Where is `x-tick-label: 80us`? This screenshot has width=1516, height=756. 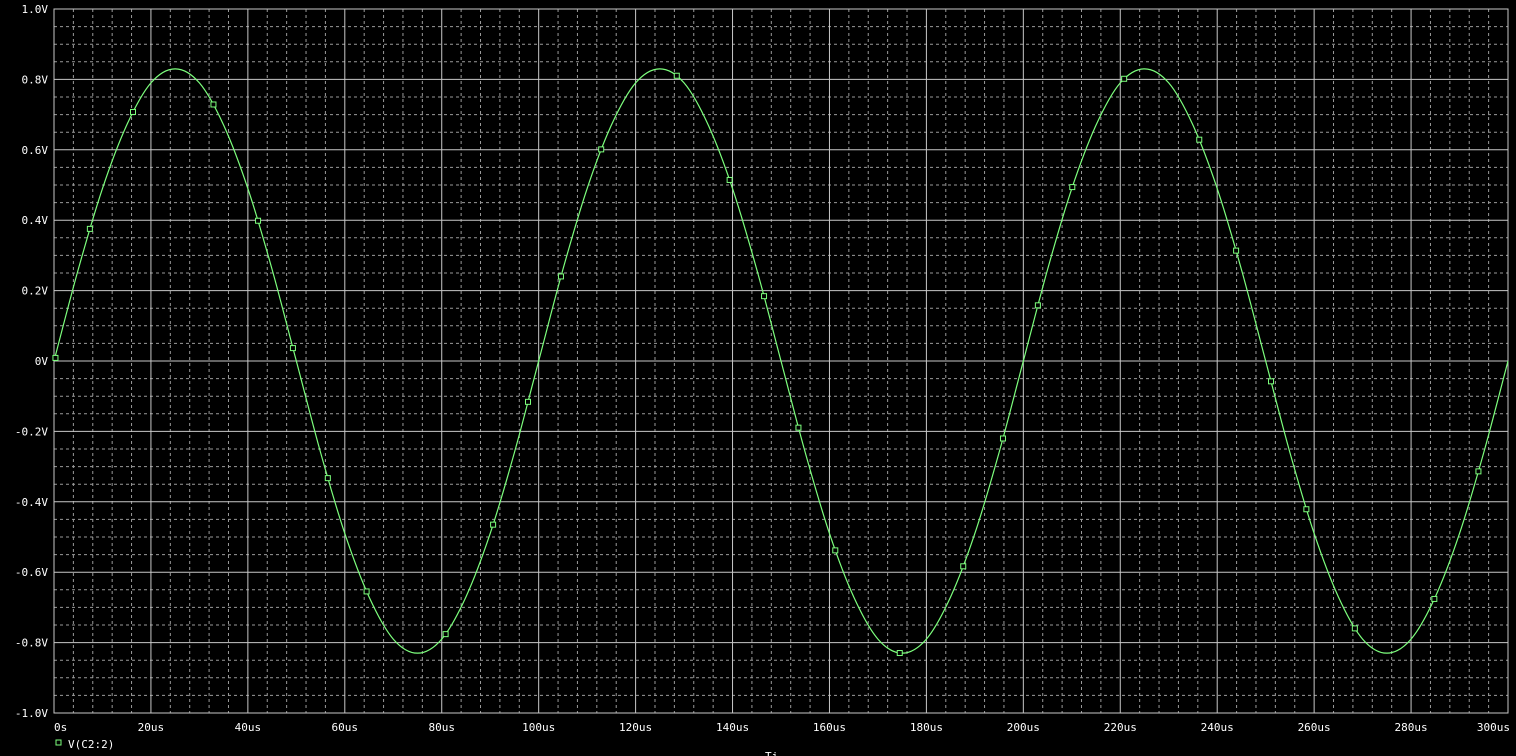
x-tick-label: 80us is located at coordinates (441, 727).